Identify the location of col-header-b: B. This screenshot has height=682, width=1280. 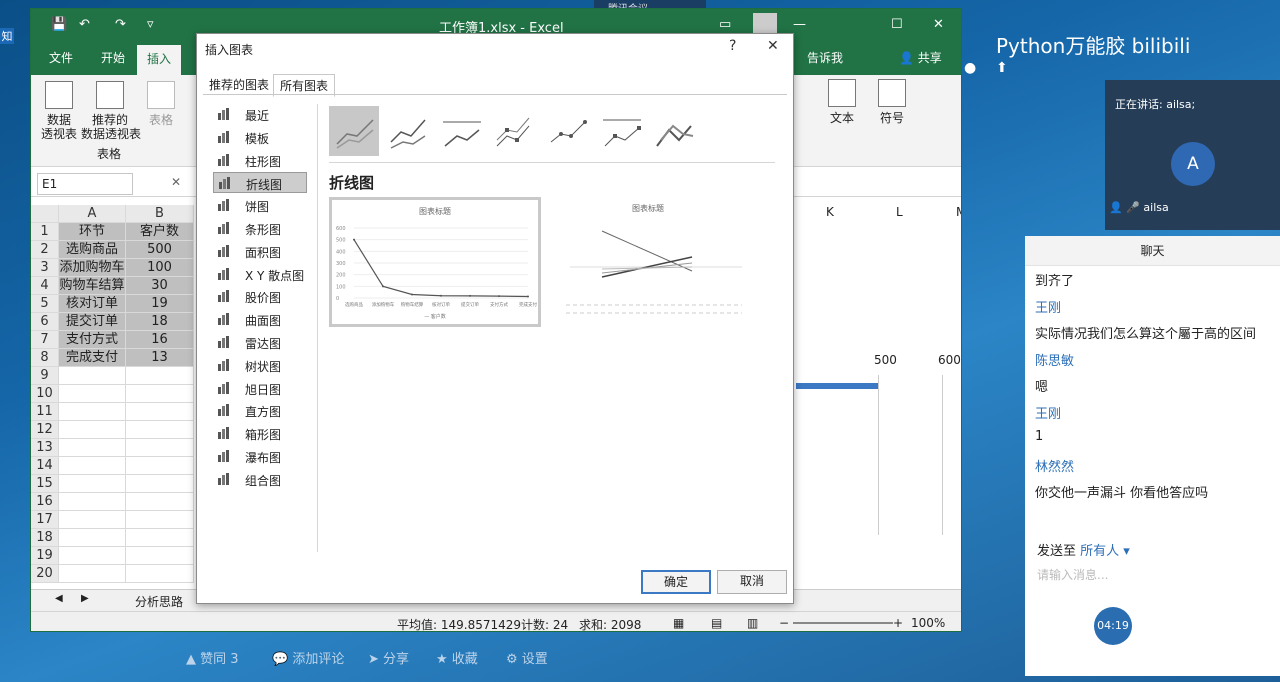
(160, 214).